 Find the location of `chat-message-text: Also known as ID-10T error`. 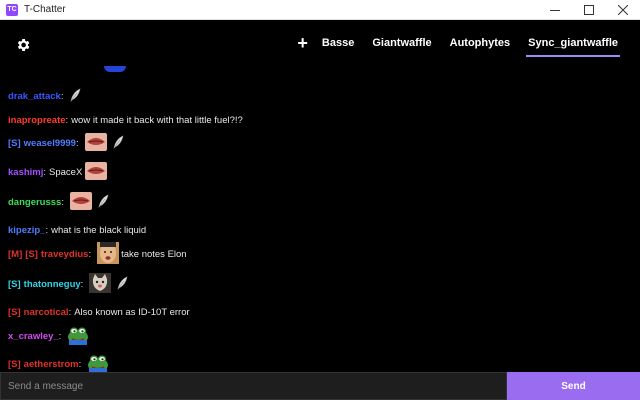

chat-message-text: Also known as ID-10T error is located at coordinates (132, 312).